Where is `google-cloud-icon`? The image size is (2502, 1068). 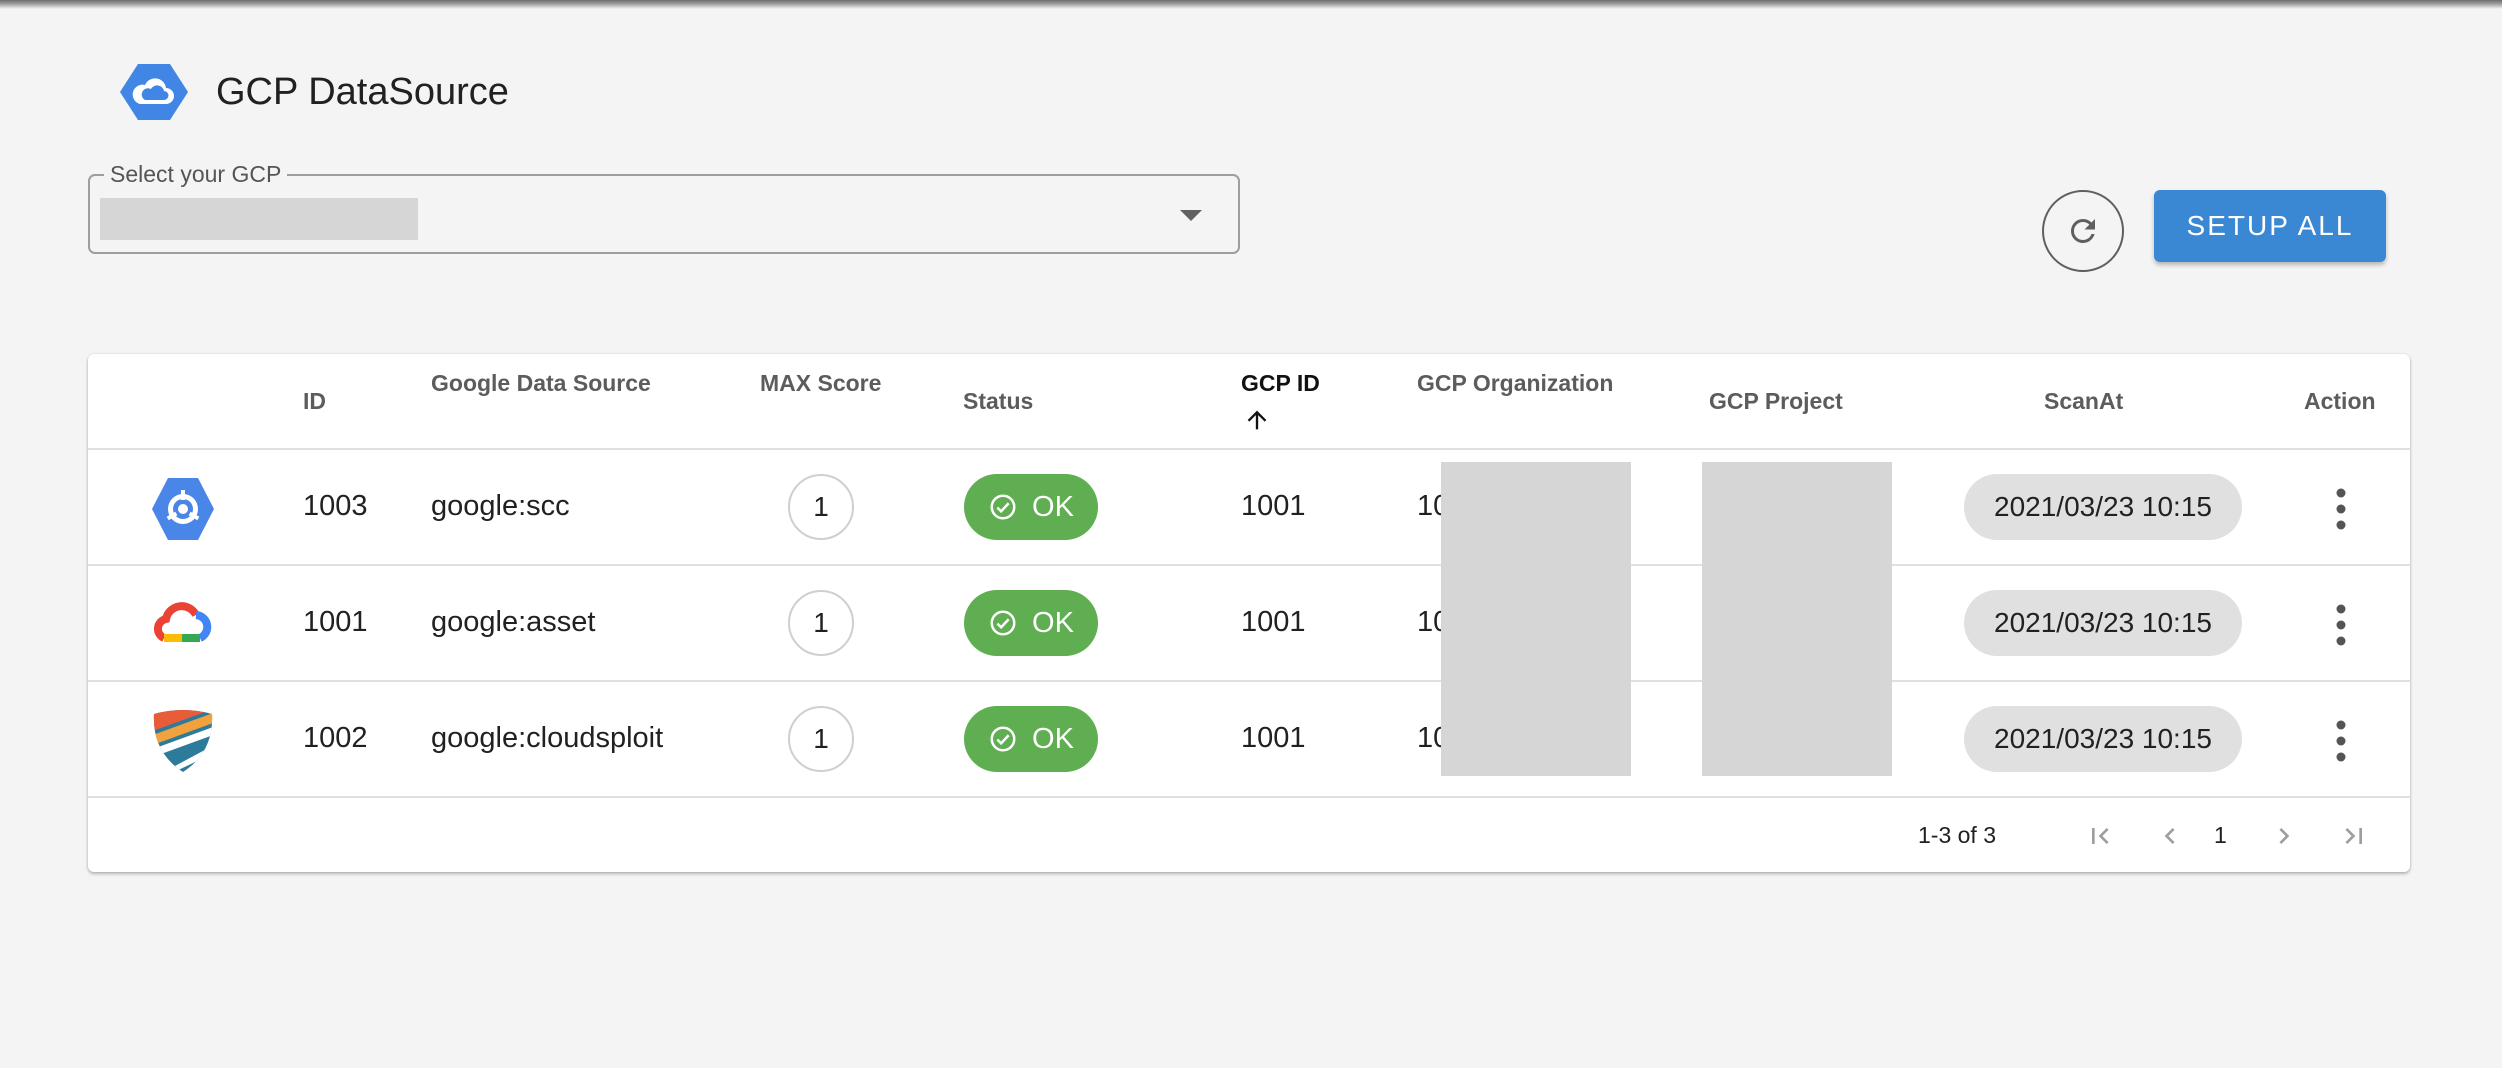
google-cloud-icon is located at coordinates (182, 622).